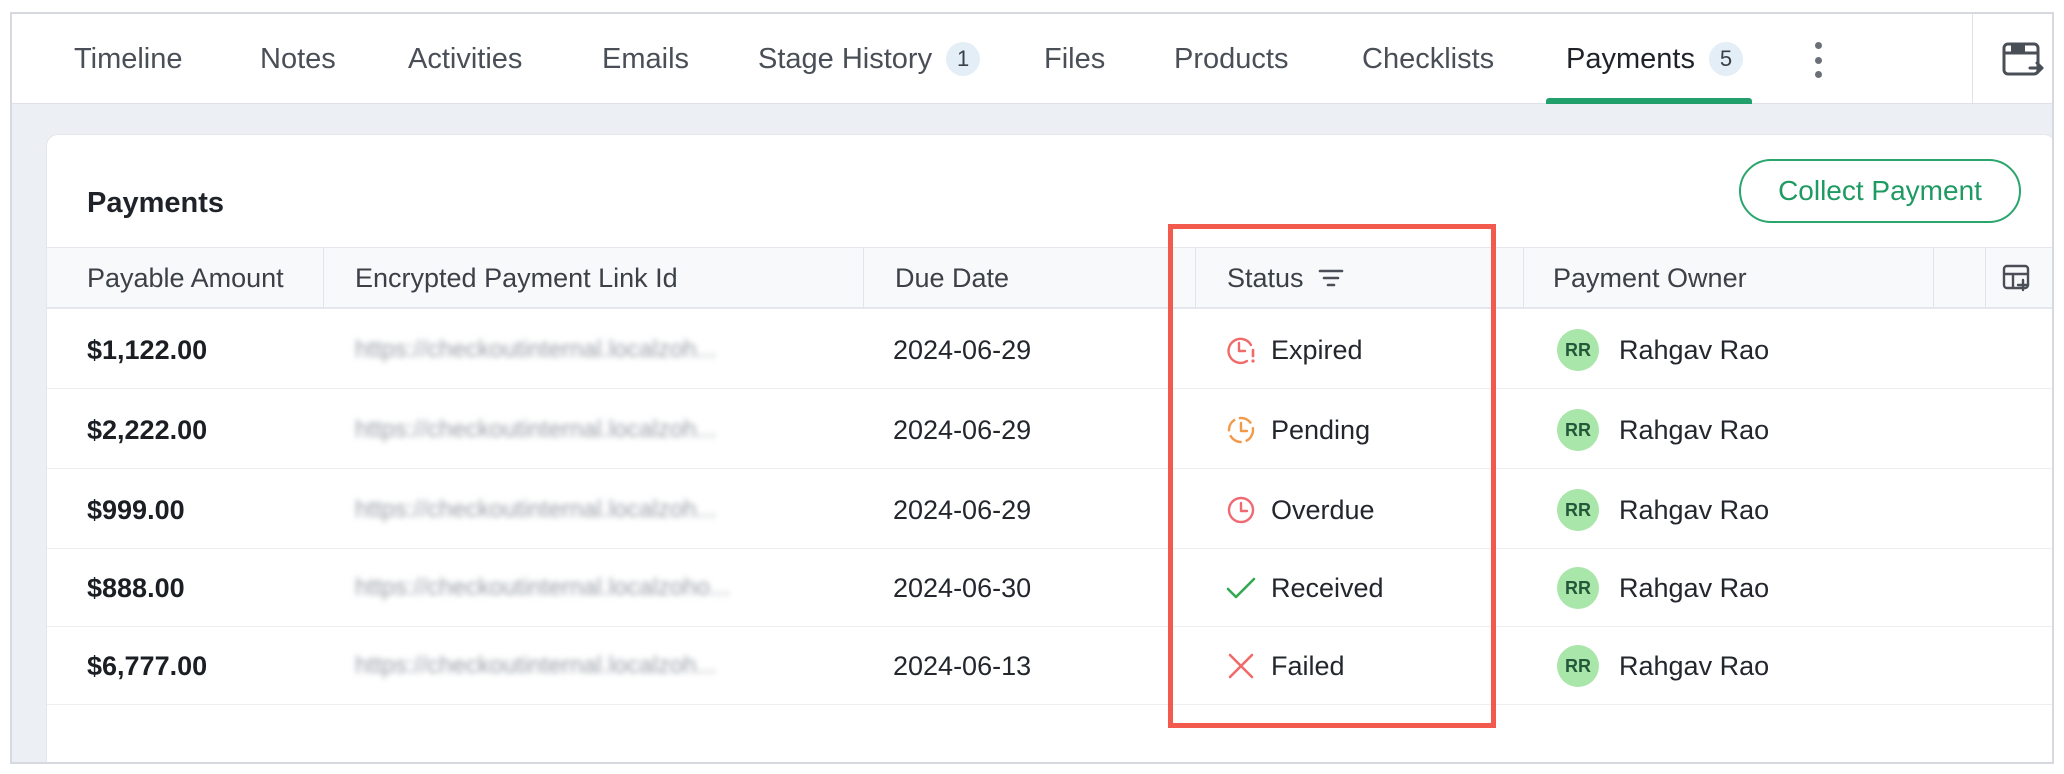 The height and width of the screenshot is (774, 2064). Describe the element at coordinates (147, 349) in the screenshot. I see `payable-amount: $1,122.00` at that location.